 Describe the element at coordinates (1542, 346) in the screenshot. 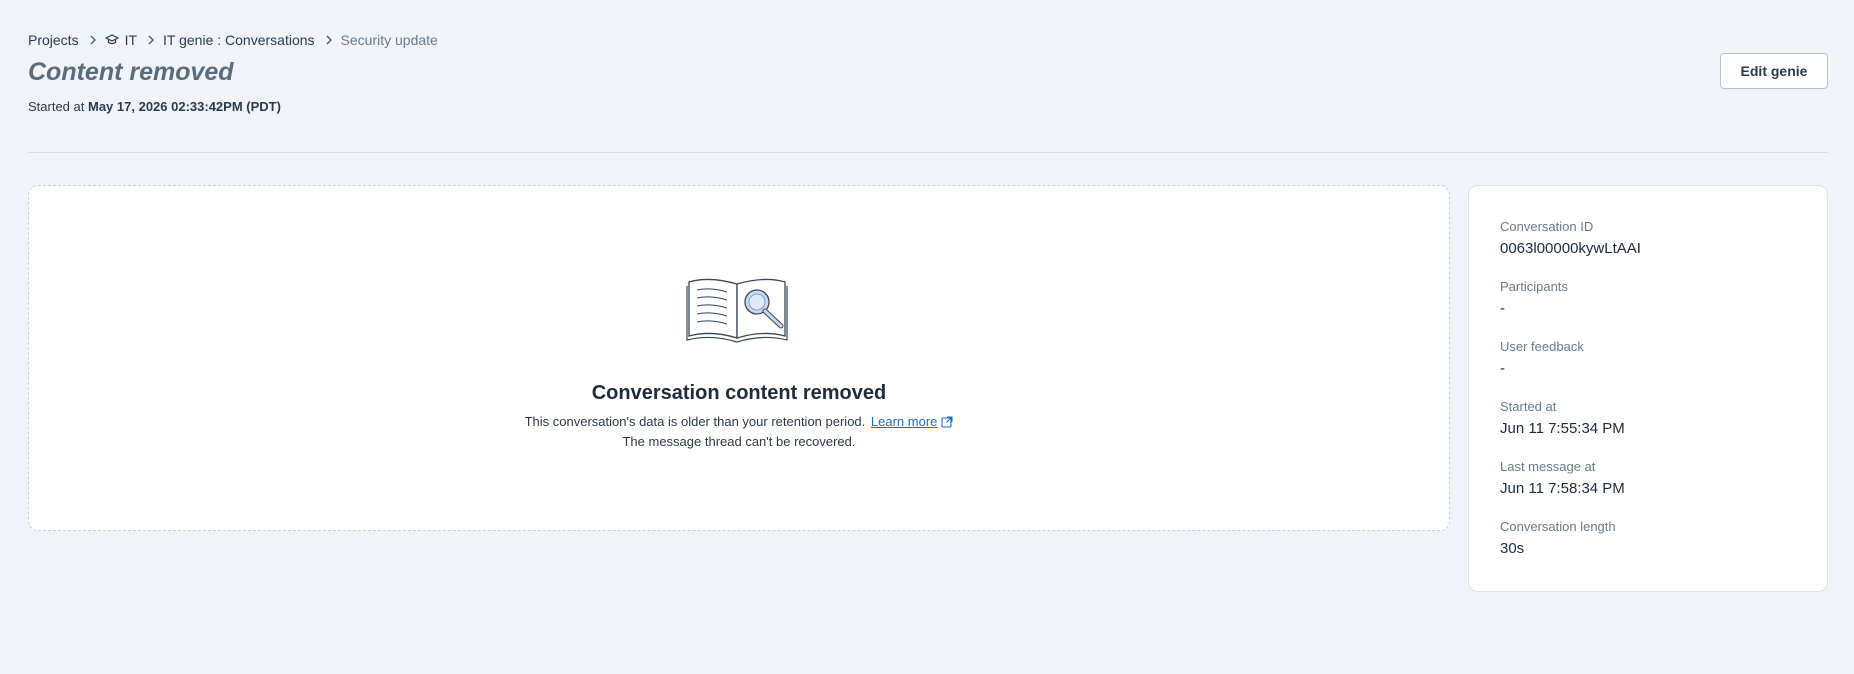

I see `detail-label: User feedback` at that location.